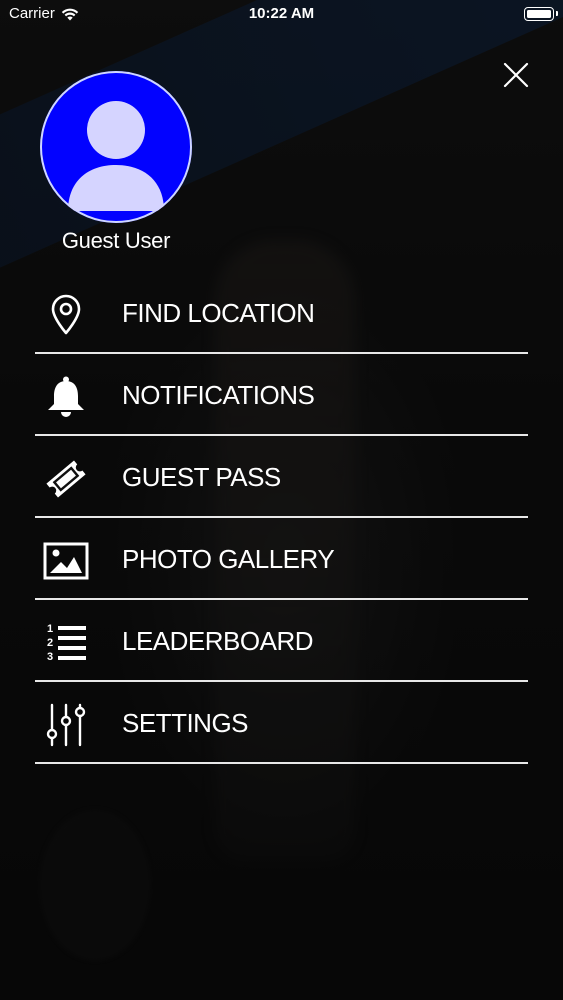 This screenshot has height=1000, width=563. Describe the element at coordinates (281, 723) in the screenshot. I see `menu-item-settings: SETTINGS` at that location.